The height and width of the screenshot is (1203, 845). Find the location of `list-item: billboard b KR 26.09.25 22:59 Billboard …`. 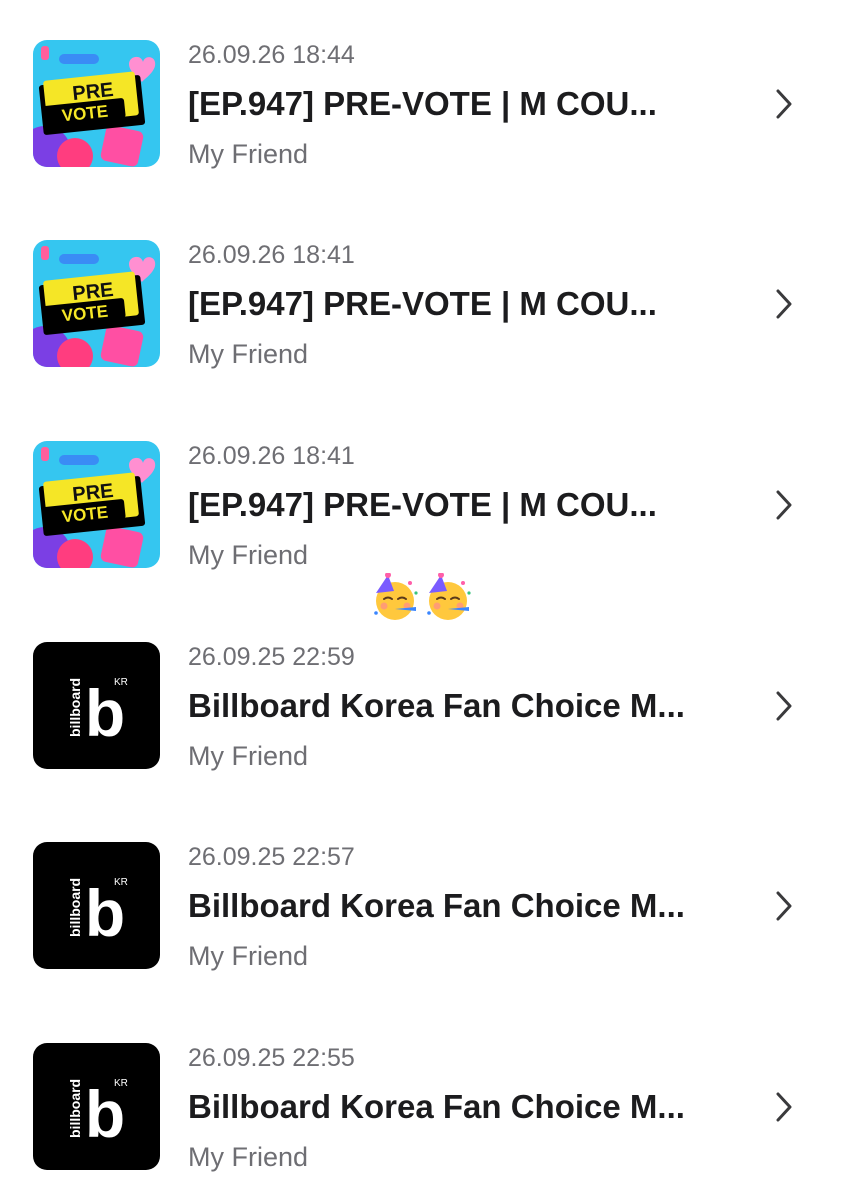

list-item: billboard b KR 26.09.25 22:59 Billboard … is located at coordinates (422, 722).